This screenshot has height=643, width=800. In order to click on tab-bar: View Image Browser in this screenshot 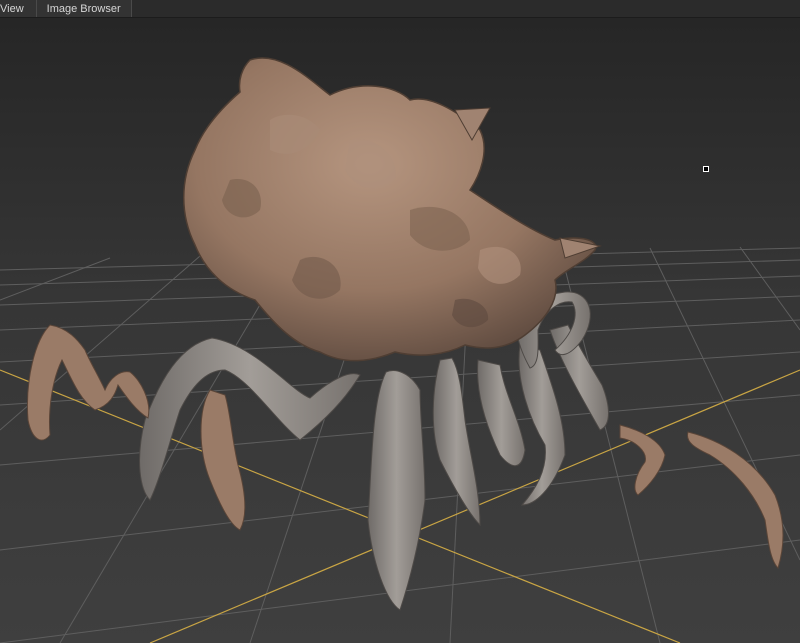, I will do `click(400, 9)`.